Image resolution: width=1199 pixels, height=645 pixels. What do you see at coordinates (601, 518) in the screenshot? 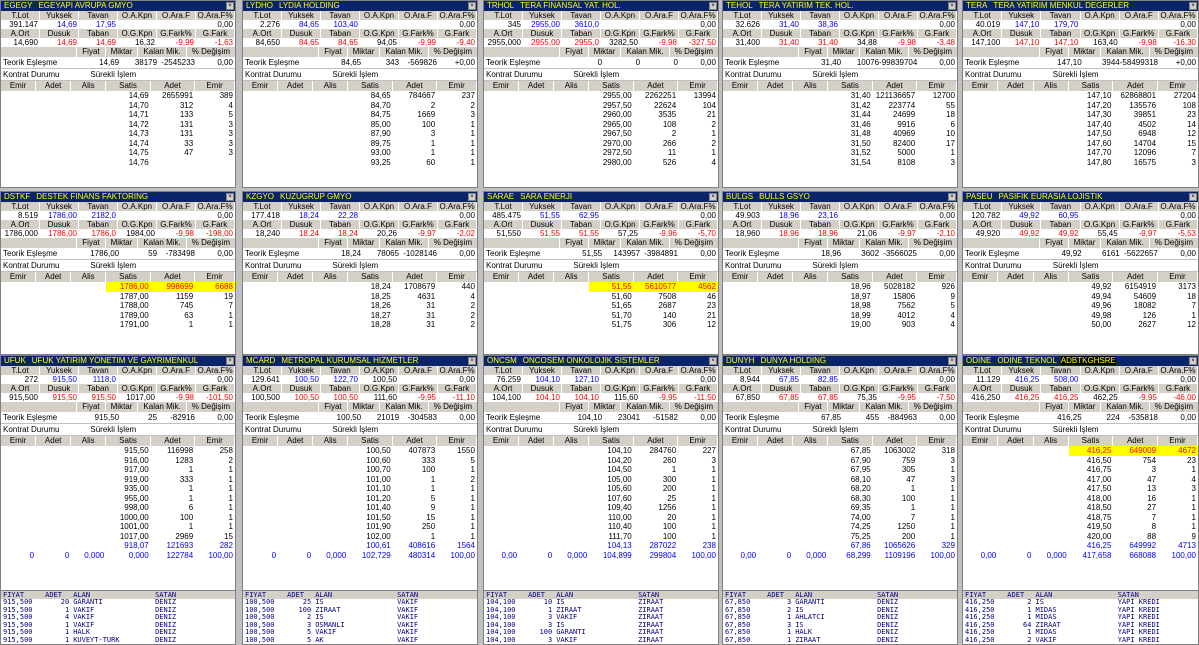
I see `depth-row: 110,00 20 1` at bounding box center [601, 518].